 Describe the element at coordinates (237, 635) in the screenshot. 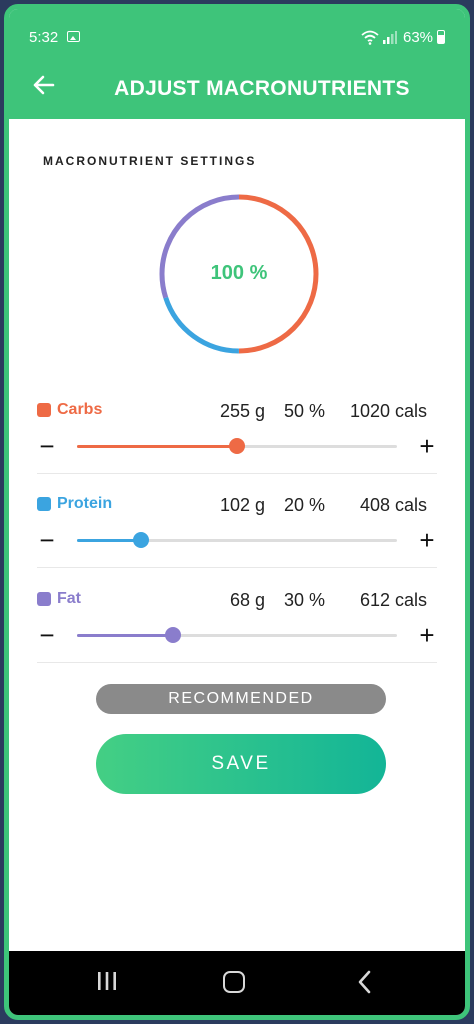

I see `fat-slider` at that location.